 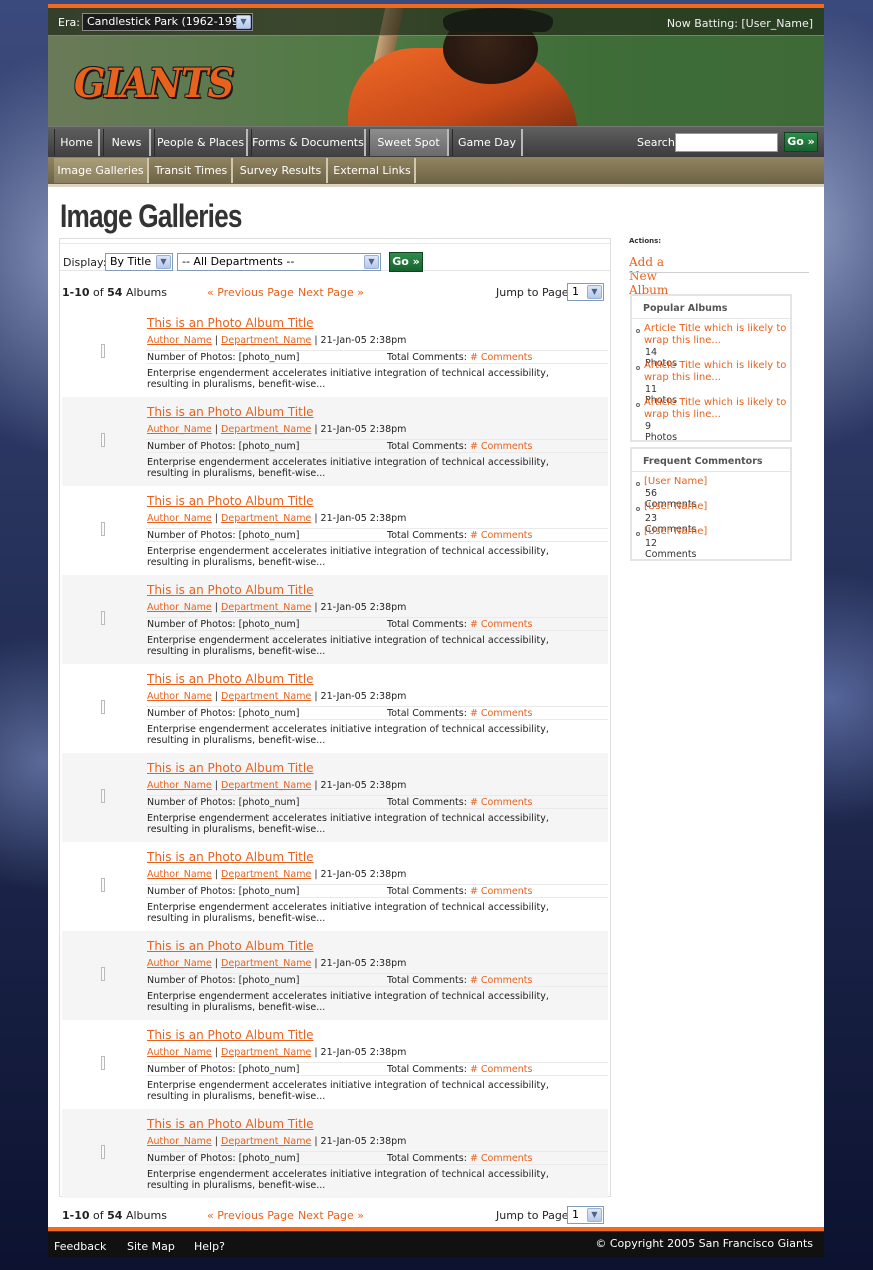 What do you see at coordinates (154, 90) in the screenshot?
I see `giants-logo: GIANTS` at bounding box center [154, 90].